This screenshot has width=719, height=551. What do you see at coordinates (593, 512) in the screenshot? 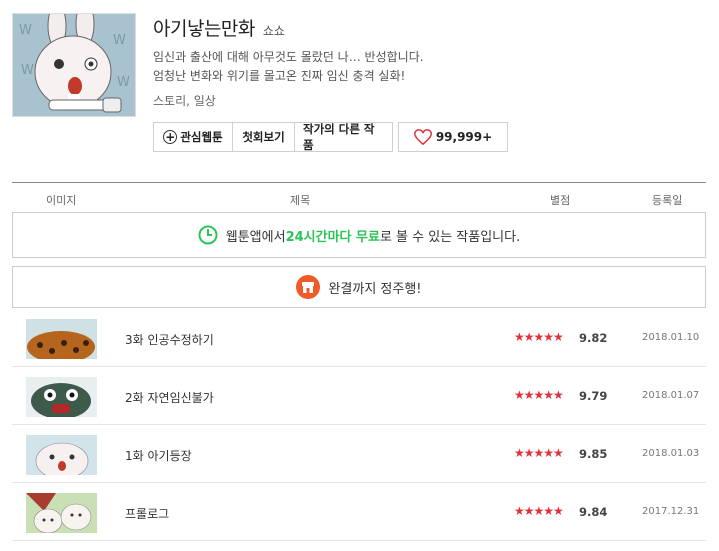
I see `episode-score: 9.84` at bounding box center [593, 512].